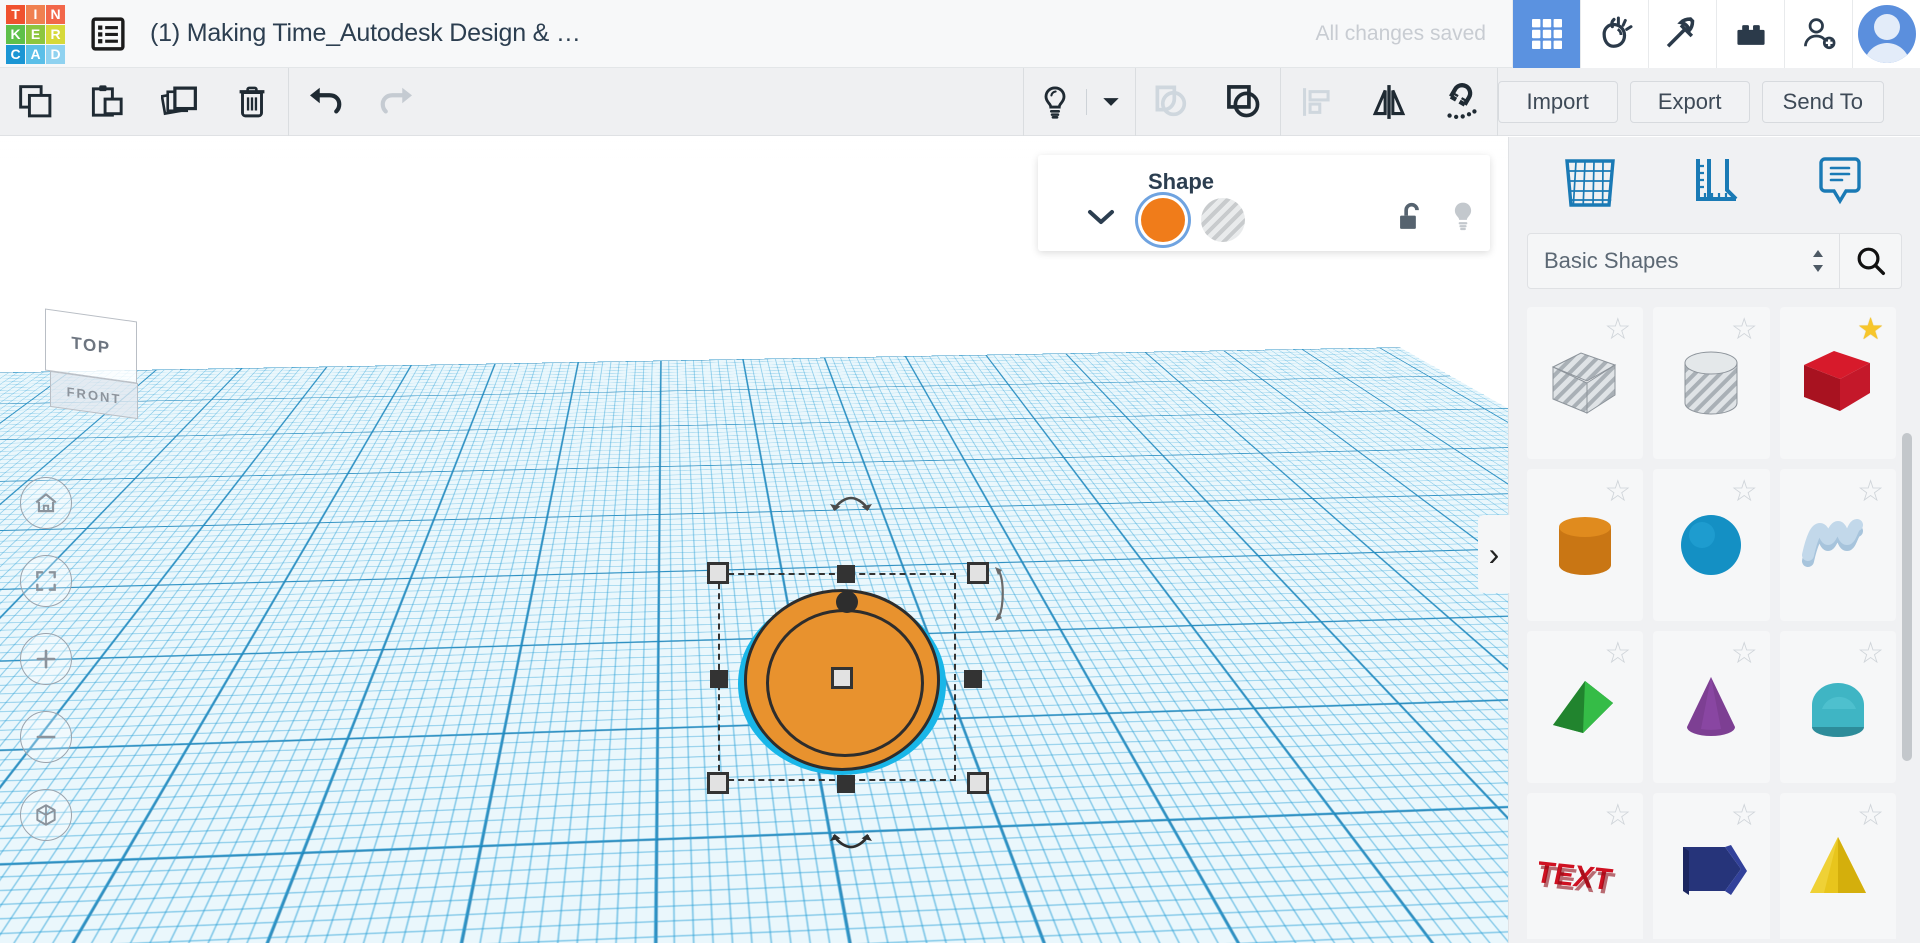  I want to click on logo-cell: N, so click(55, 14).